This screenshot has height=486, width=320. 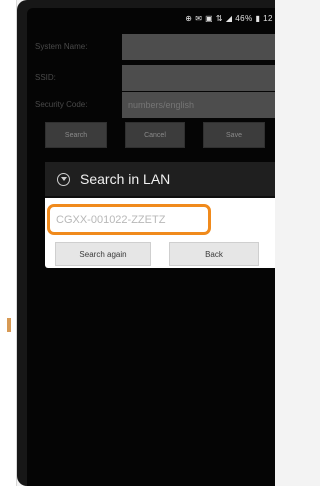 I want to click on system-name-field, so click(x=198, y=47).